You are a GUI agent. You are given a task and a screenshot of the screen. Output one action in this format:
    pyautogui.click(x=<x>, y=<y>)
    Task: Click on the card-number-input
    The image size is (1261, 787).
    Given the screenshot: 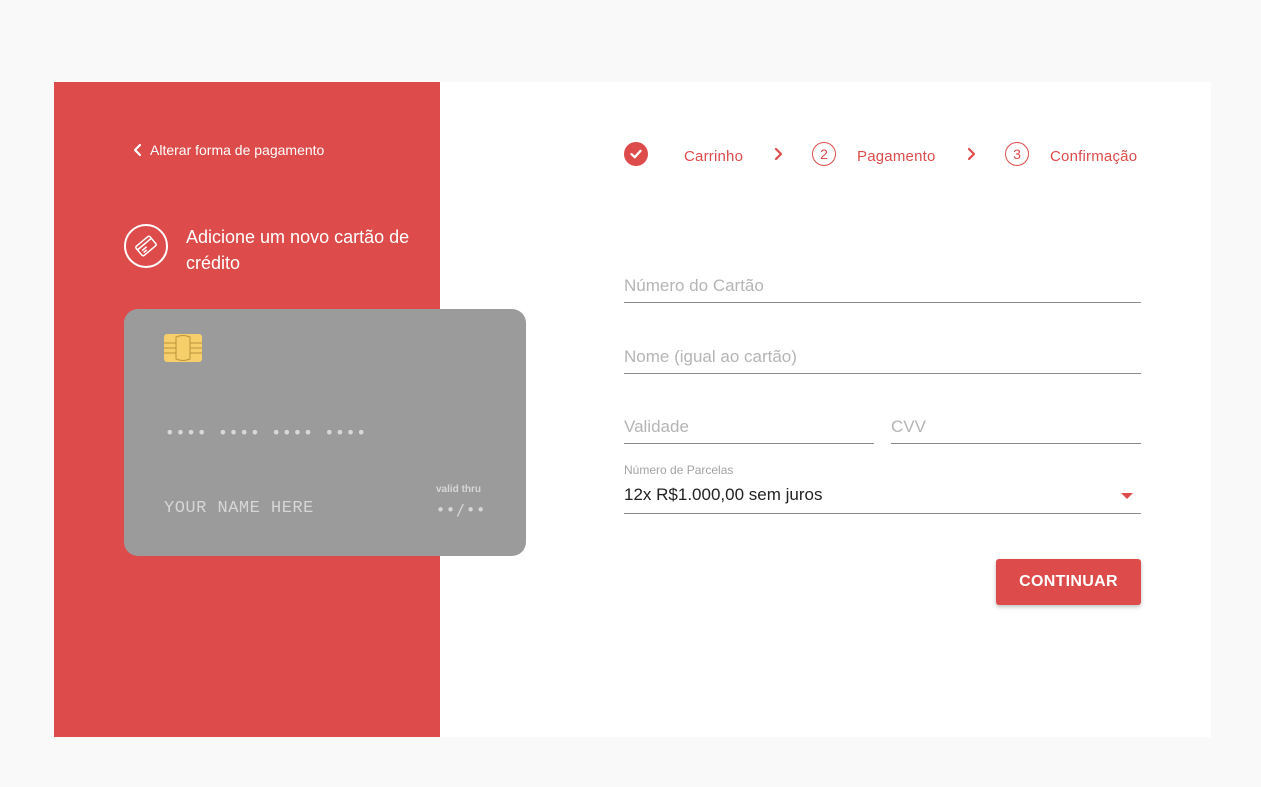 What is the action you would take?
    pyautogui.click(x=882, y=286)
    